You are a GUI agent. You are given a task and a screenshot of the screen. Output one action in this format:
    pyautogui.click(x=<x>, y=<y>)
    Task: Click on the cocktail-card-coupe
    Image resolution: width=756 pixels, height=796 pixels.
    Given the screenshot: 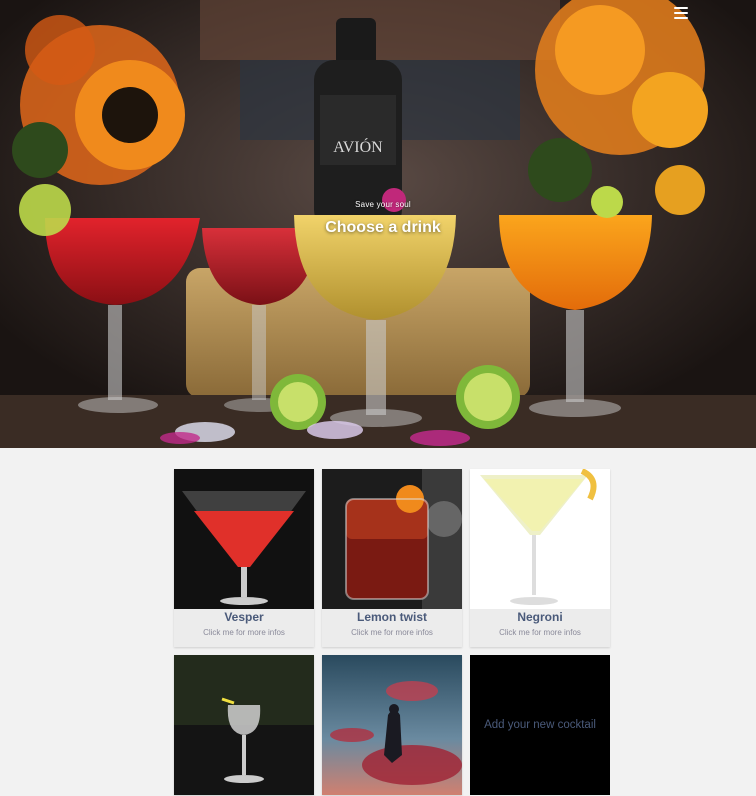 What is the action you would take?
    pyautogui.click(x=244, y=725)
    